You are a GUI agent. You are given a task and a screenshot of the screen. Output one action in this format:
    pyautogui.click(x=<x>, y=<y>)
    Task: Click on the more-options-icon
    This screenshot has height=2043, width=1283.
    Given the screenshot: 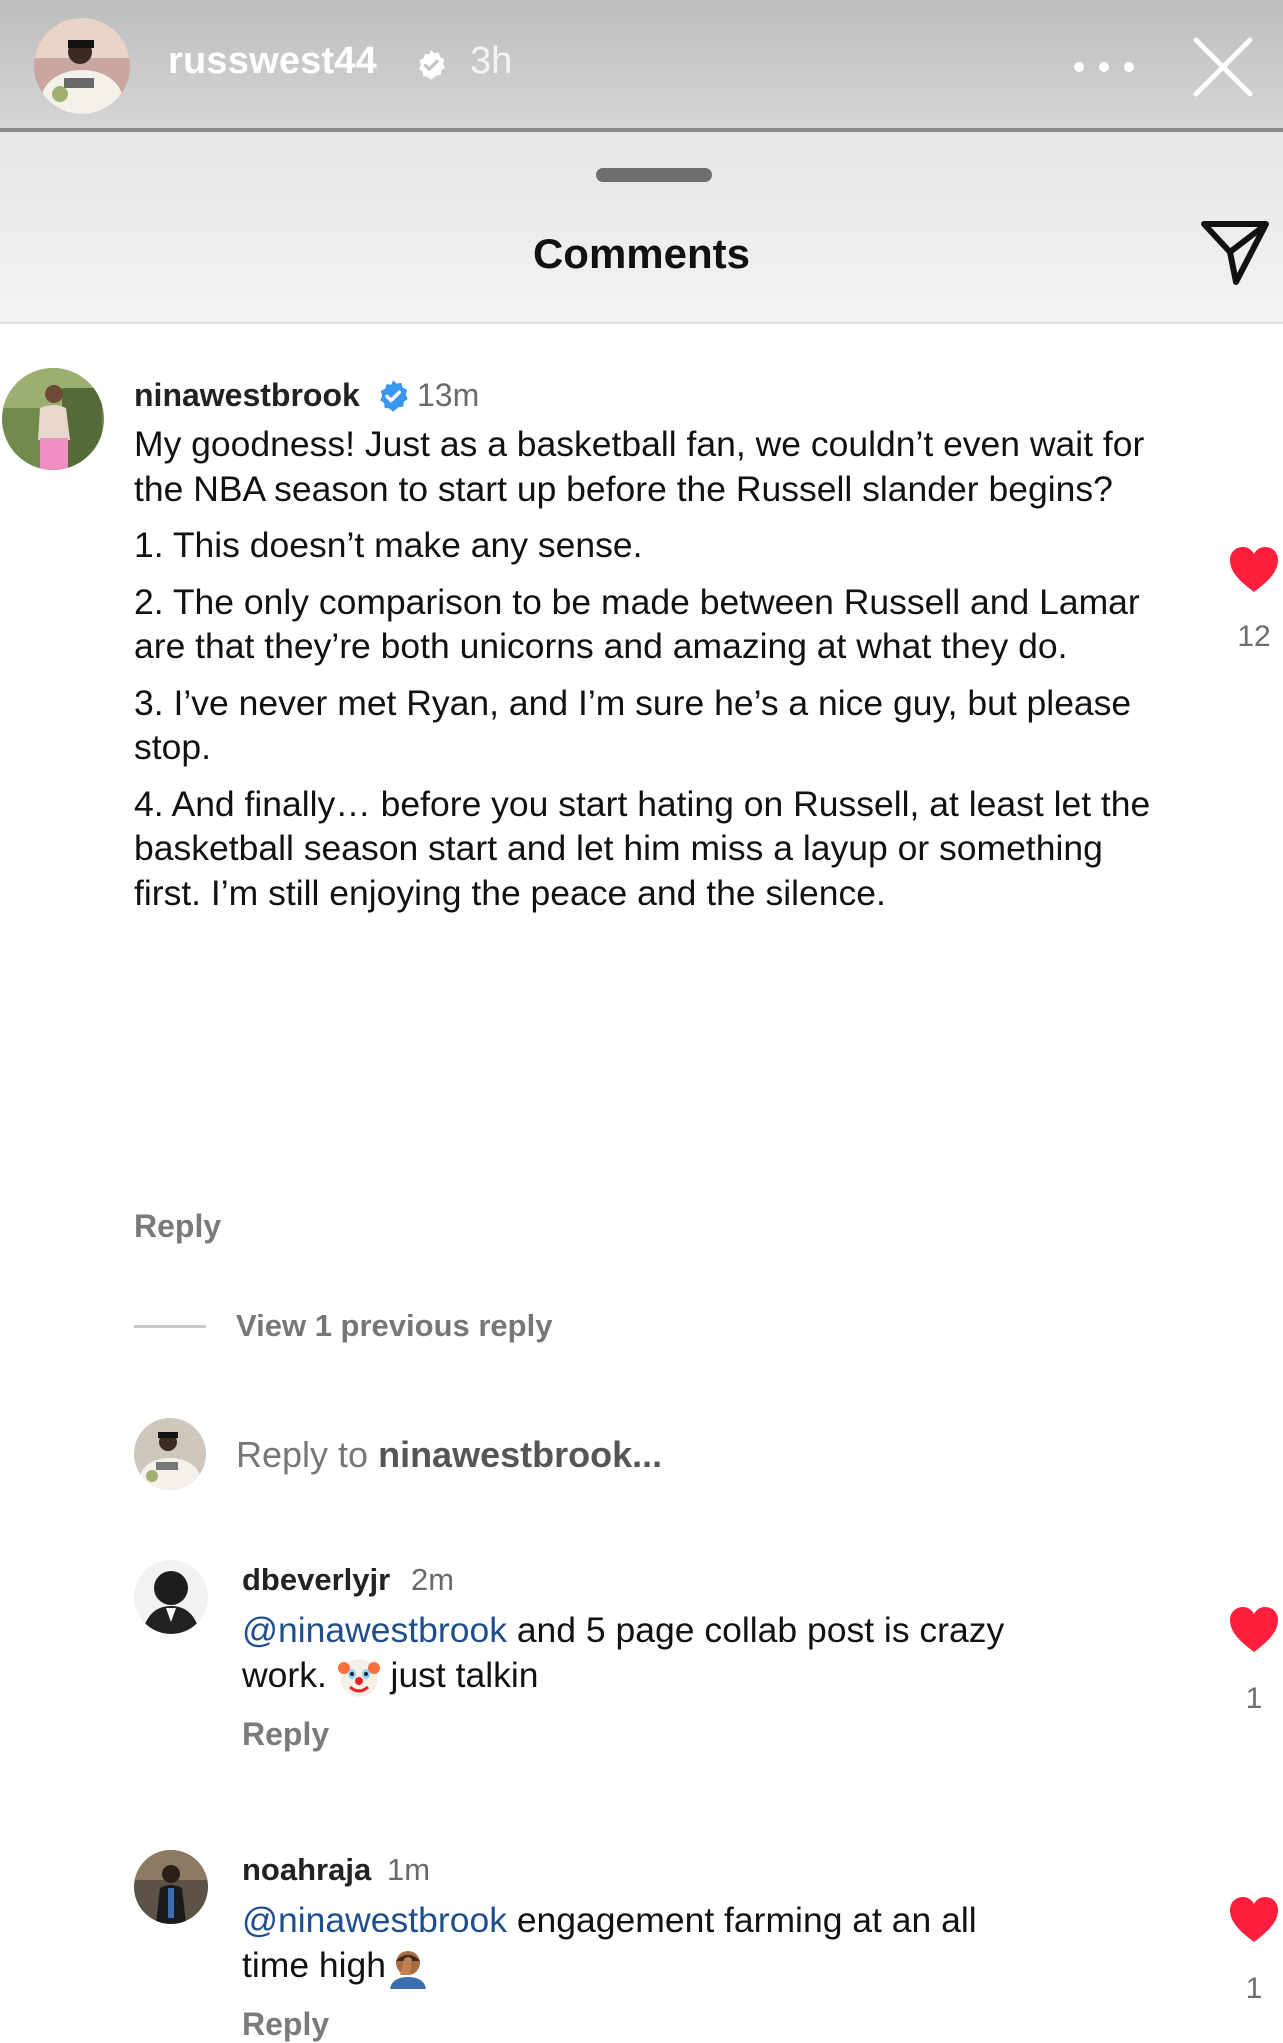 What is the action you would take?
    pyautogui.click(x=1104, y=67)
    